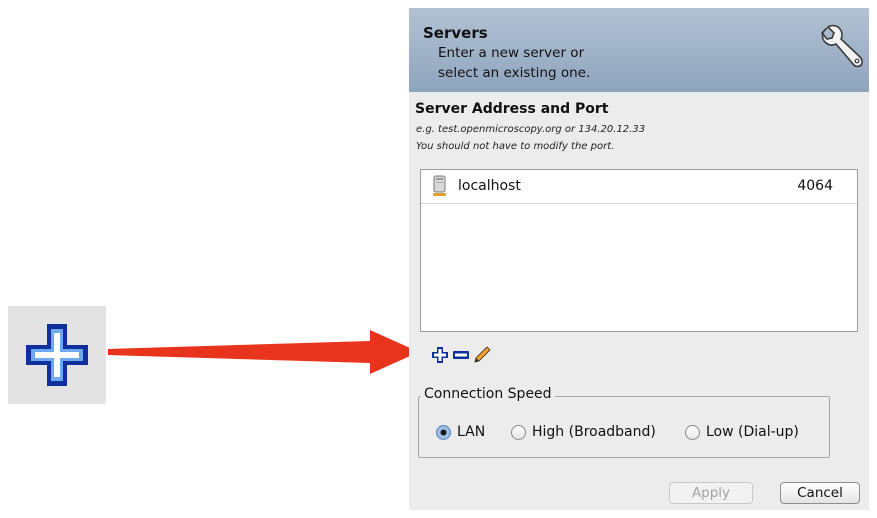  What do you see at coordinates (461, 355) in the screenshot?
I see `minus-icon` at bounding box center [461, 355].